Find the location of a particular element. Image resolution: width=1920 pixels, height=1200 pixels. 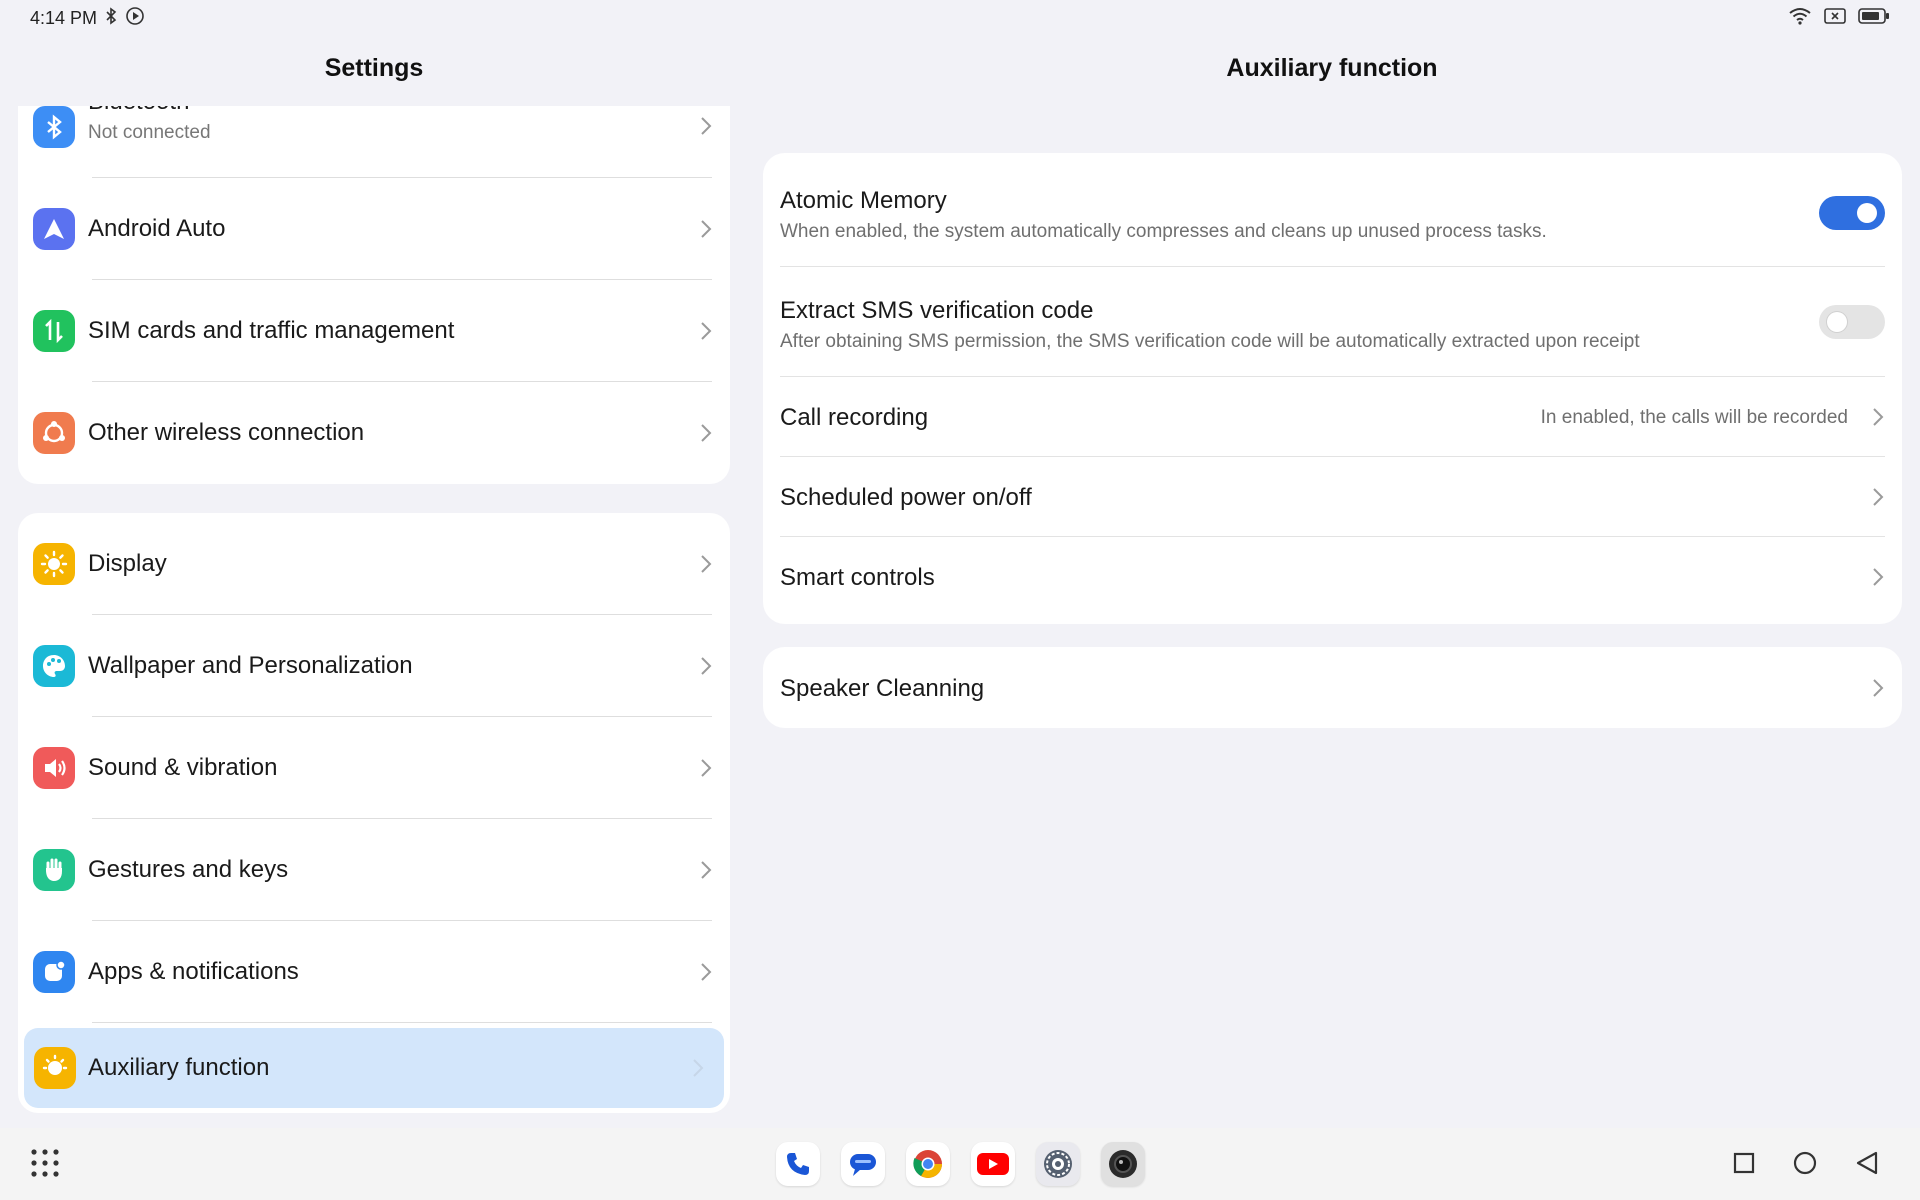

dock is located at coordinates (960, 1164).